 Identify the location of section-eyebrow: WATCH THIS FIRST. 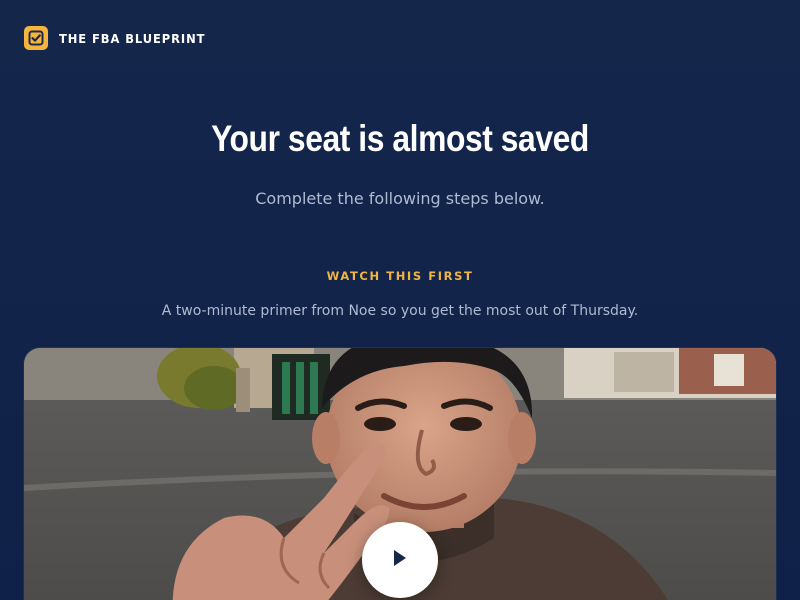
(400, 276).